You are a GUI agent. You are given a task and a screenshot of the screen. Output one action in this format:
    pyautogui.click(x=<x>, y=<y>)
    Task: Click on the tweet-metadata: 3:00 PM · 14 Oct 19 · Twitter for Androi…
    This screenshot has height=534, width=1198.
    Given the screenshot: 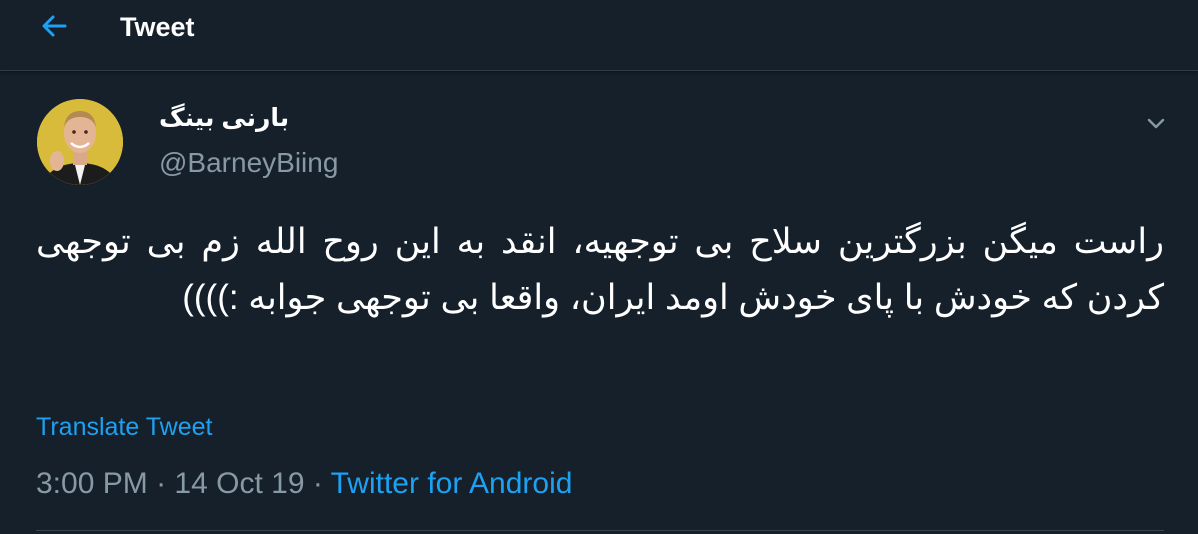 What is the action you would take?
    pyautogui.click(x=304, y=484)
    